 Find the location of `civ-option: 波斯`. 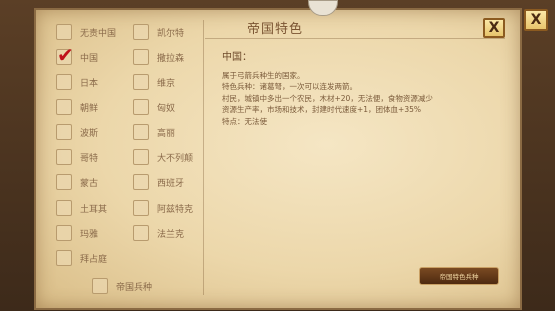

civ-option: 波斯 is located at coordinates (77, 132).